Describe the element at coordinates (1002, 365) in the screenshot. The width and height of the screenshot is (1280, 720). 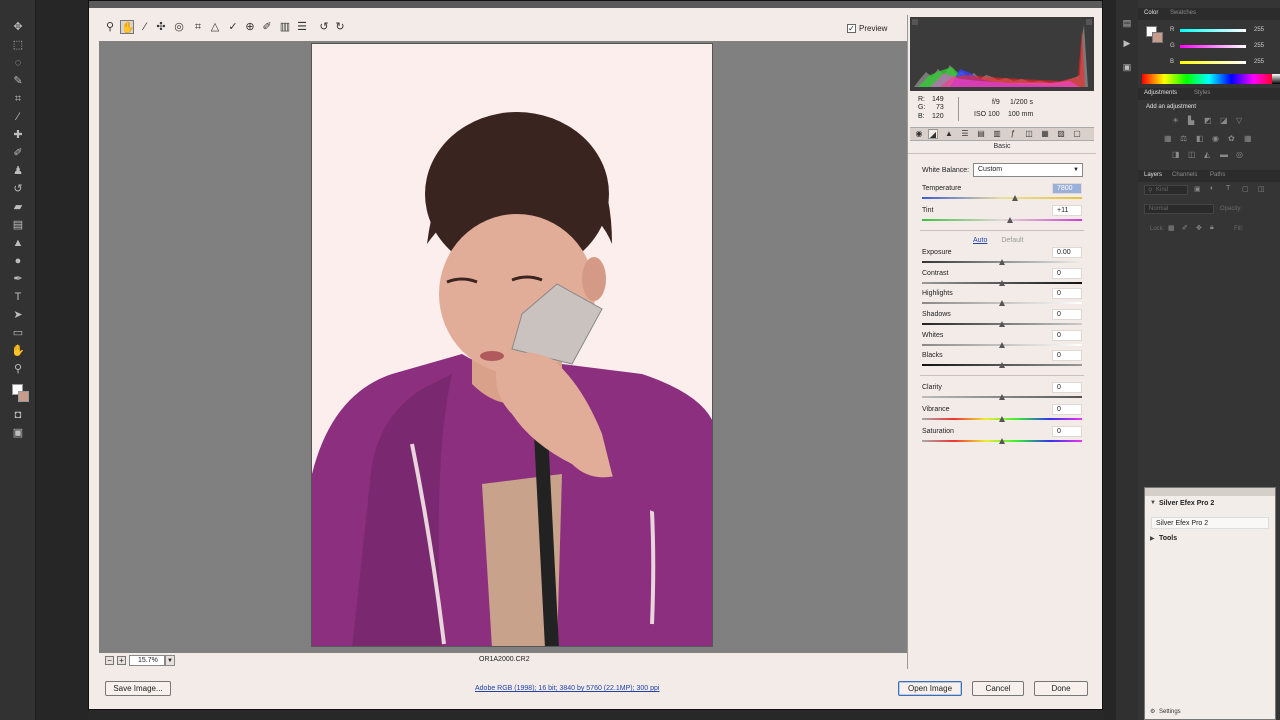
I see `blacks-thumb` at that location.